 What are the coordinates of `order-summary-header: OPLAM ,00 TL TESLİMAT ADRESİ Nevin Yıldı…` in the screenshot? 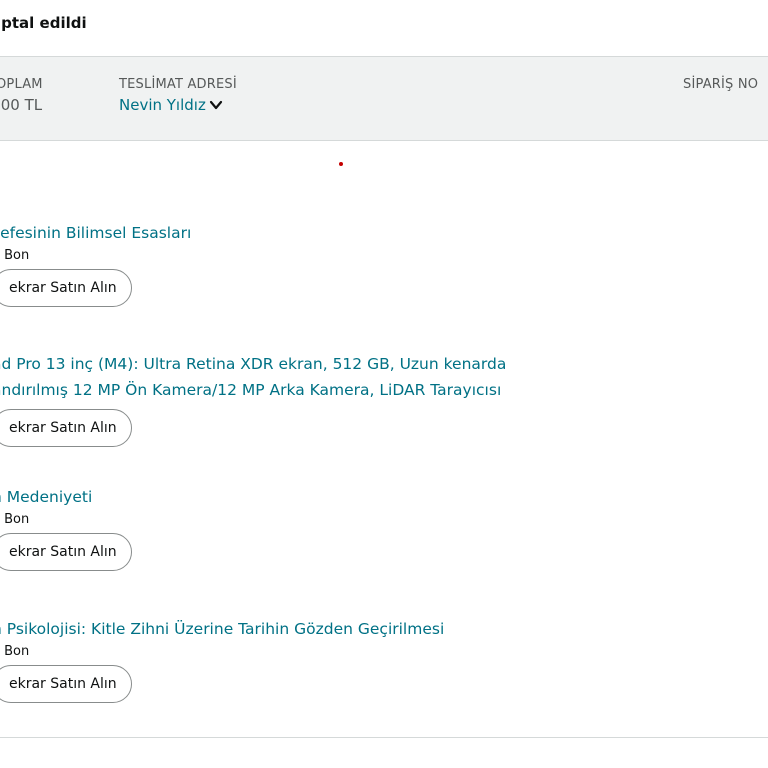 It's located at (384, 99).